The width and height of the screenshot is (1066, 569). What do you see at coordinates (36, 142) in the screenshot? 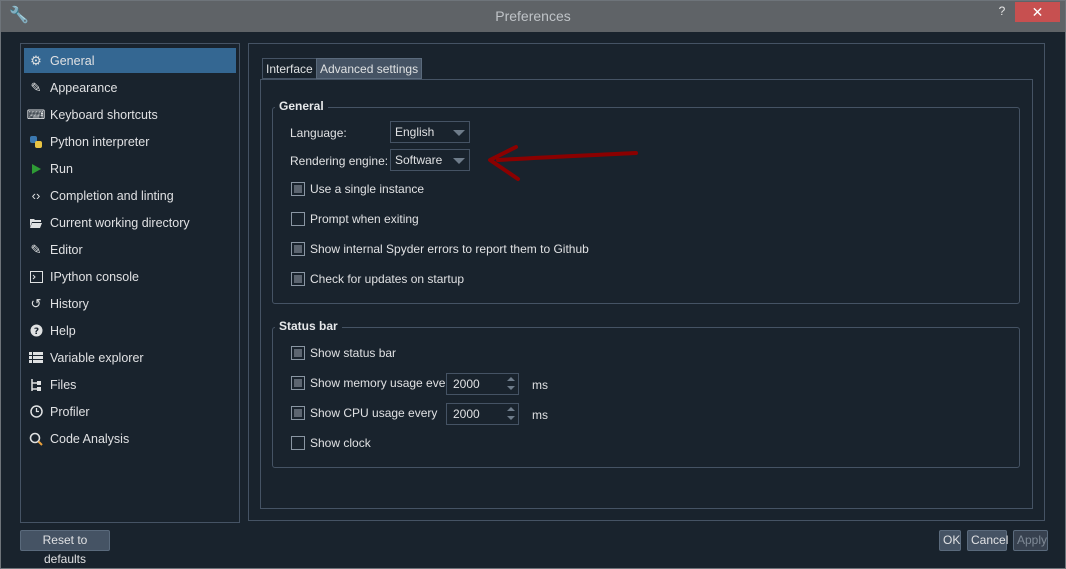
I see `python-icon` at bounding box center [36, 142].